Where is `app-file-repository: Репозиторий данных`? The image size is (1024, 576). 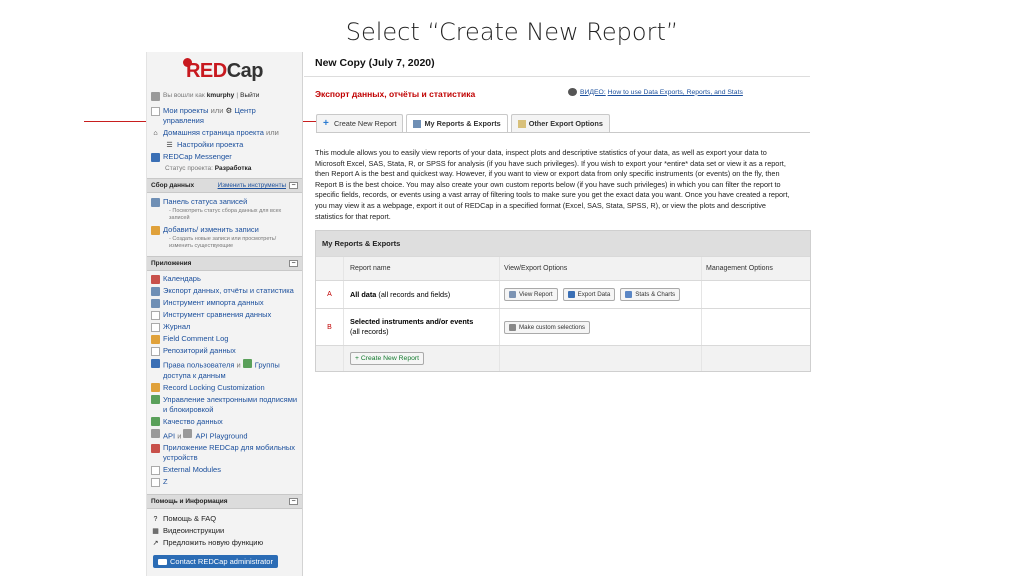
app-file-repository: Репозиторий данных is located at coordinates (224, 351).